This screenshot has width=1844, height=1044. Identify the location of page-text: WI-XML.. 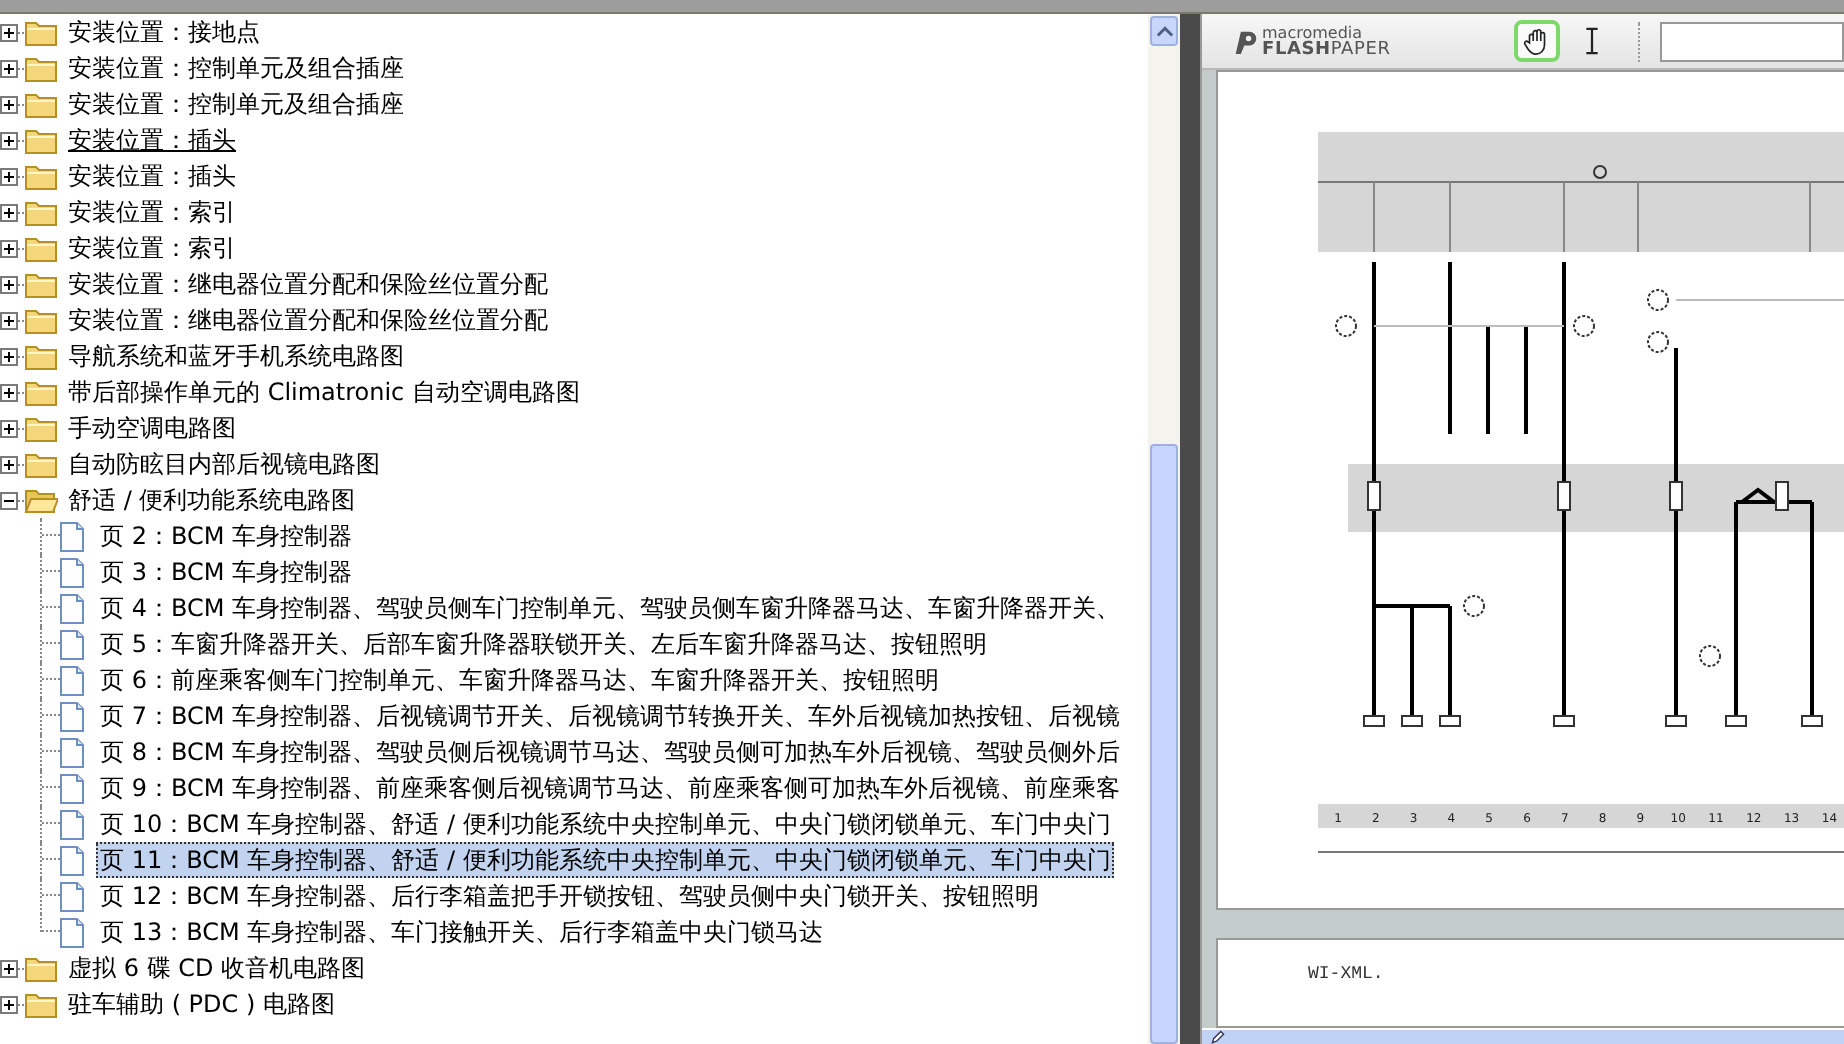
(1346, 974).